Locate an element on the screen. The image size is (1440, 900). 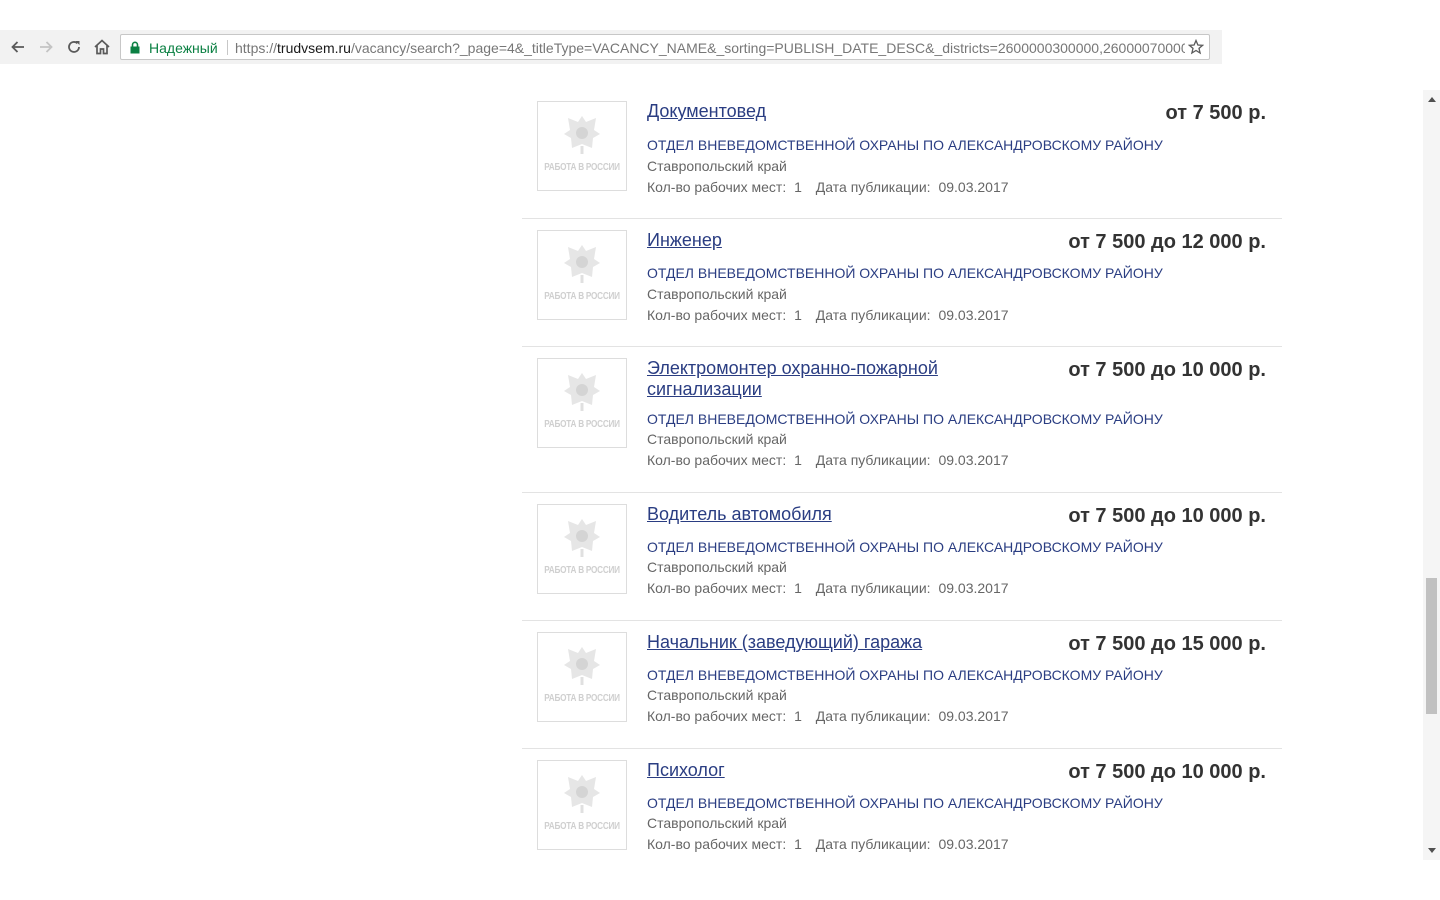
lock-icon is located at coordinates (135, 47).